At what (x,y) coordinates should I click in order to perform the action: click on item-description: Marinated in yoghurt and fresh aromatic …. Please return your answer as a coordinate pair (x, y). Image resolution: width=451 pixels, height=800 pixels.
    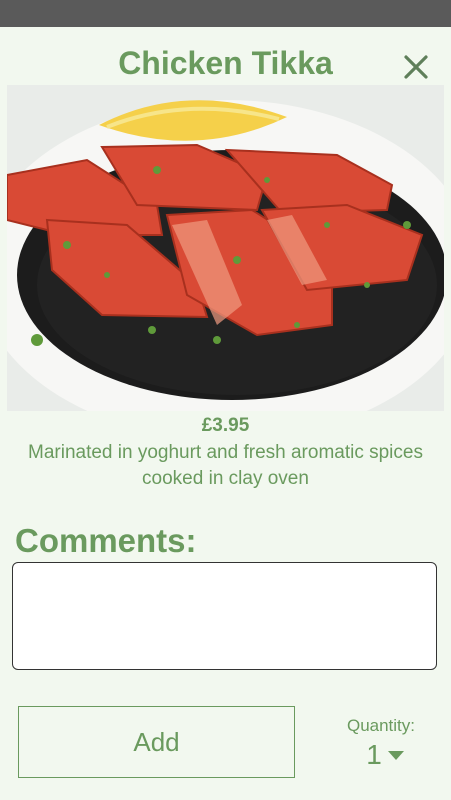
    Looking at the image, I should click on (225, 465).